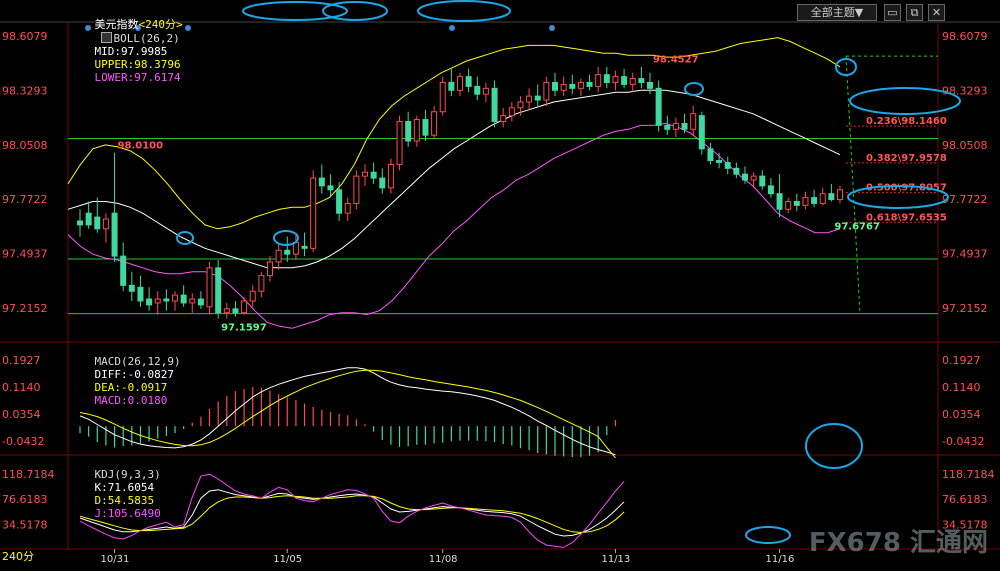  Describe the element at coordinates (21, 387) in the screenshot. I see `left-y-tick: 0.1140` at that location.